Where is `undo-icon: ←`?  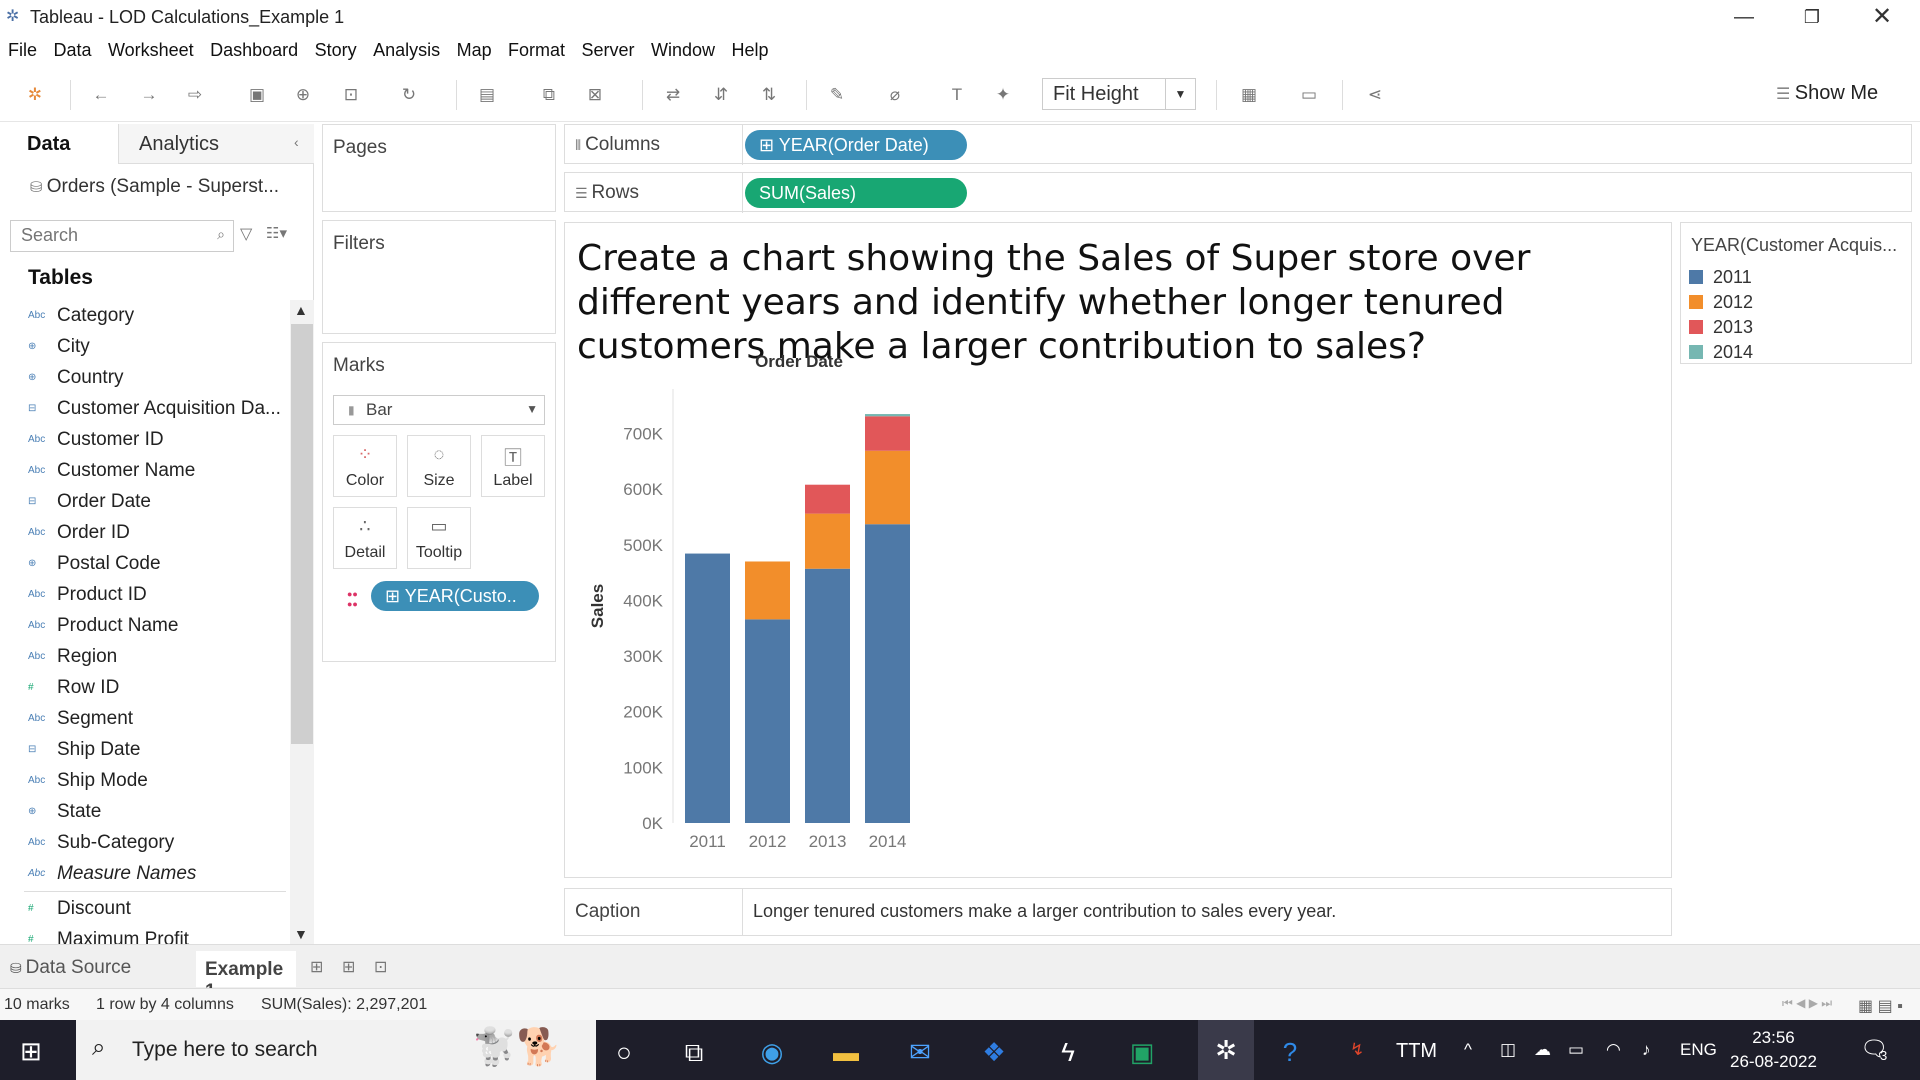 undo-icon: ← is located at coordinates (101, 95).